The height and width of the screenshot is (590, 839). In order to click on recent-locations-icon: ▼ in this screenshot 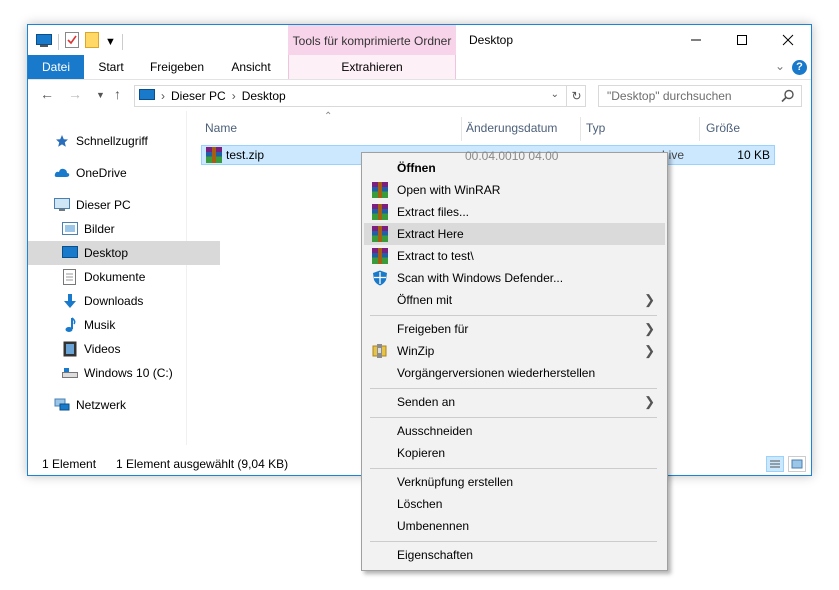, I will do `click(100, 95)`.